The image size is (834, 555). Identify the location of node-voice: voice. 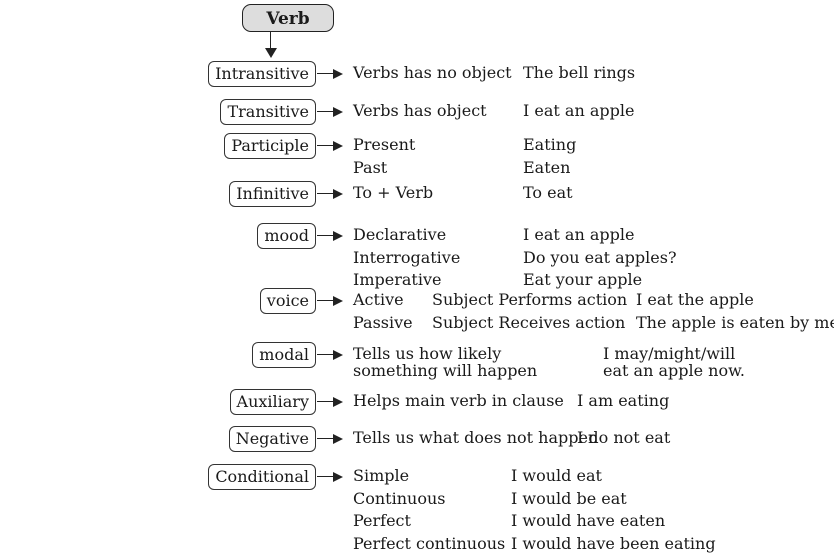
(287, 301).